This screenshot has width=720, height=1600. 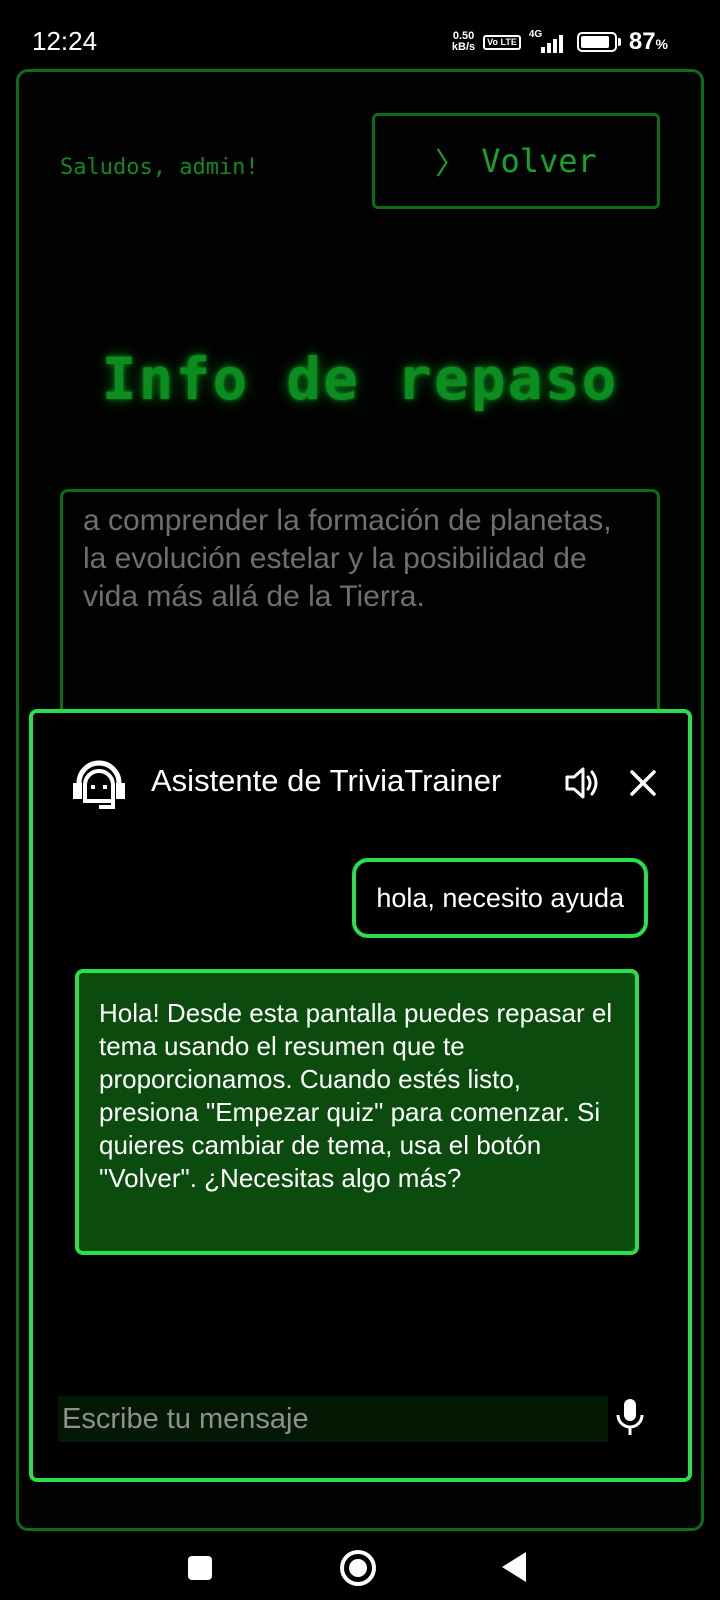 I want to click on speaker-icon, so click(x=583, y=783).